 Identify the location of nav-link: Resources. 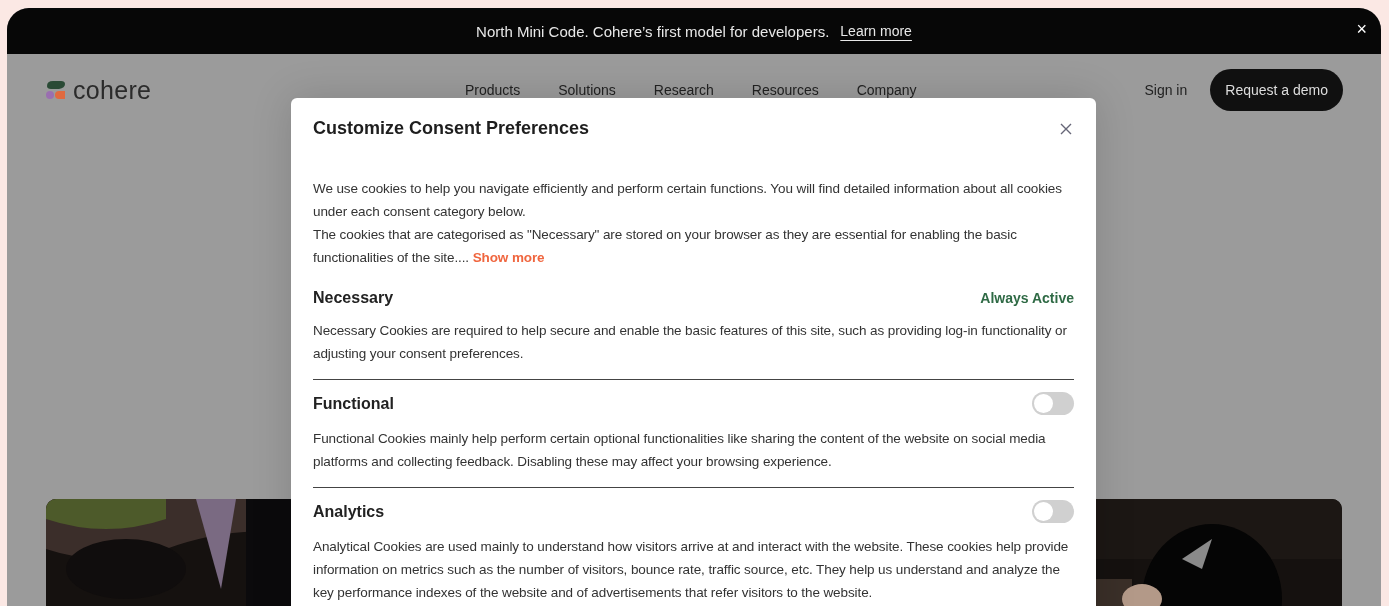
(785, 90).